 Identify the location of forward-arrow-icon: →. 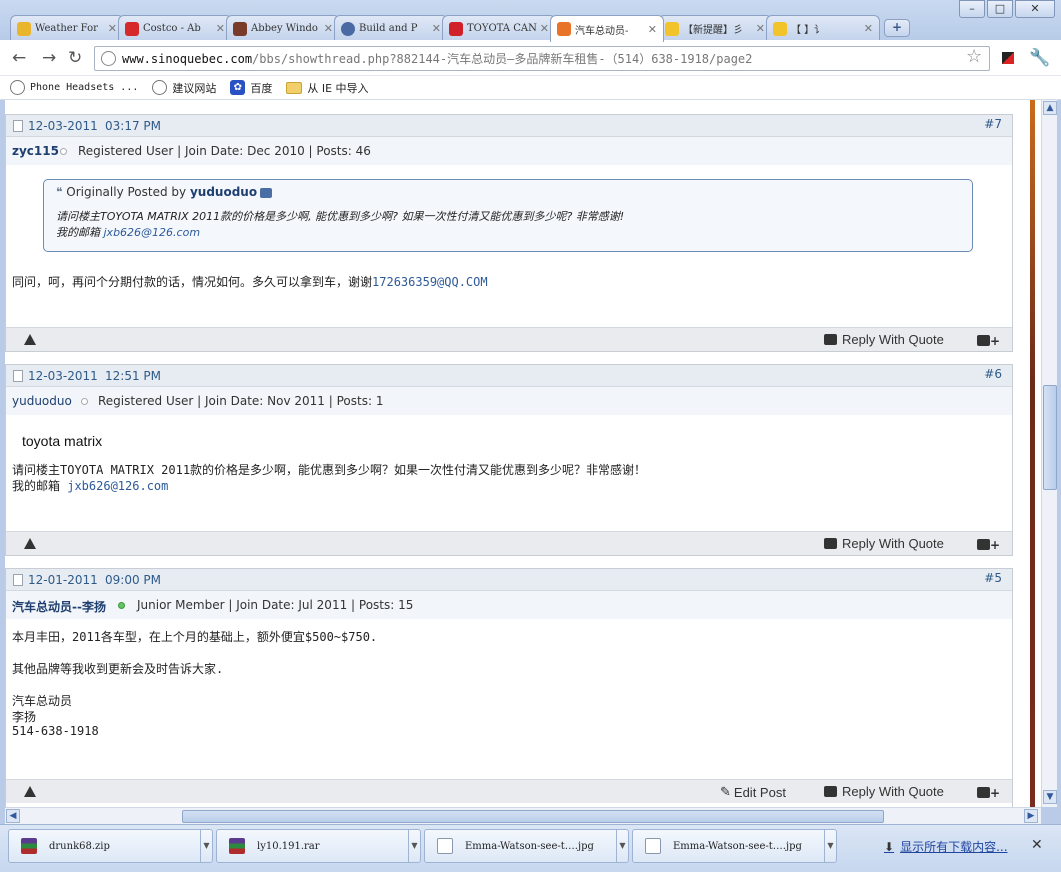
(49, 58).